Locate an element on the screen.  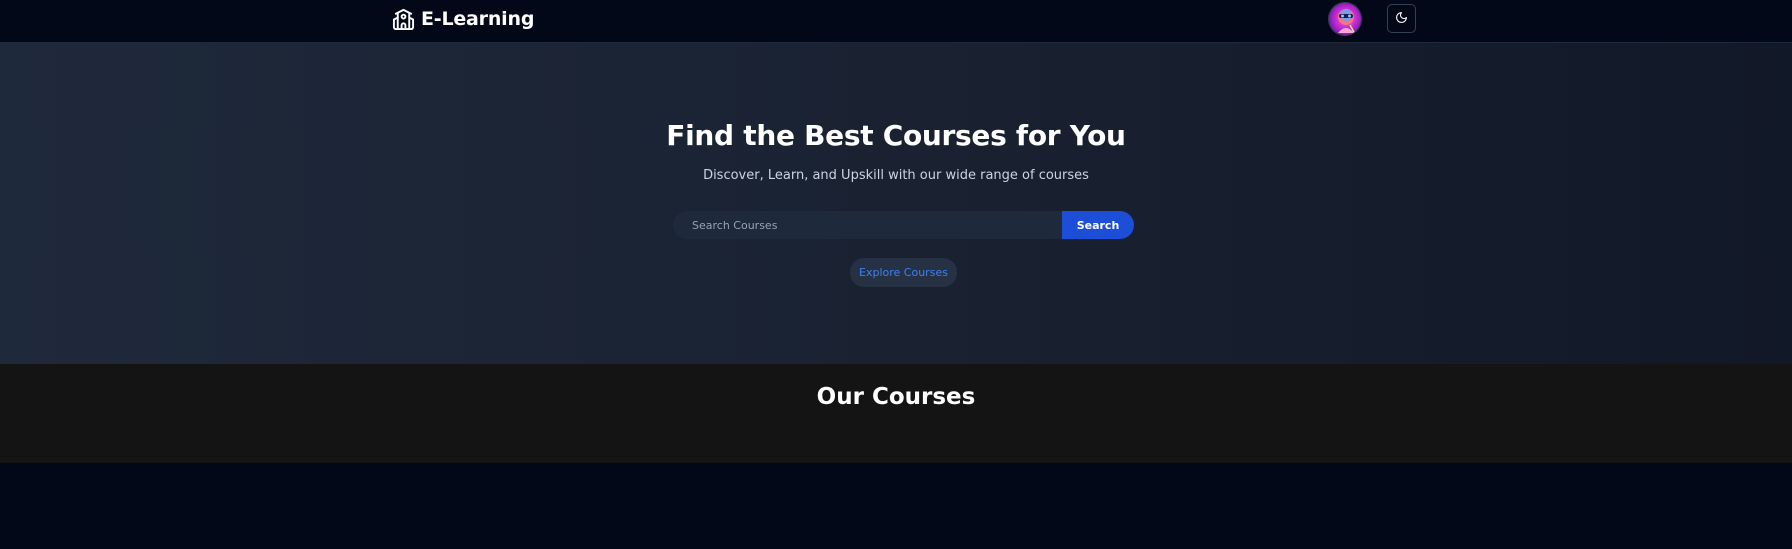
search-bar: Search is located at coordinates (903, 225).